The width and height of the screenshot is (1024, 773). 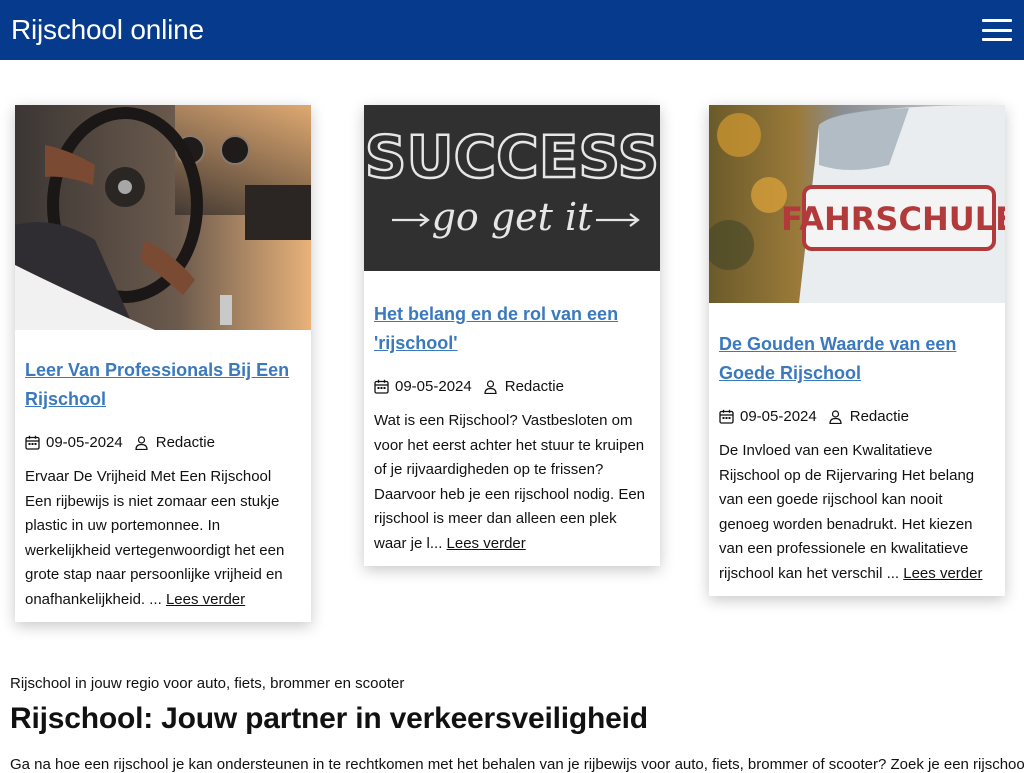 I want to click on chalkboard-illustration: SUCCESS go get it, so click(x=512, y=188).